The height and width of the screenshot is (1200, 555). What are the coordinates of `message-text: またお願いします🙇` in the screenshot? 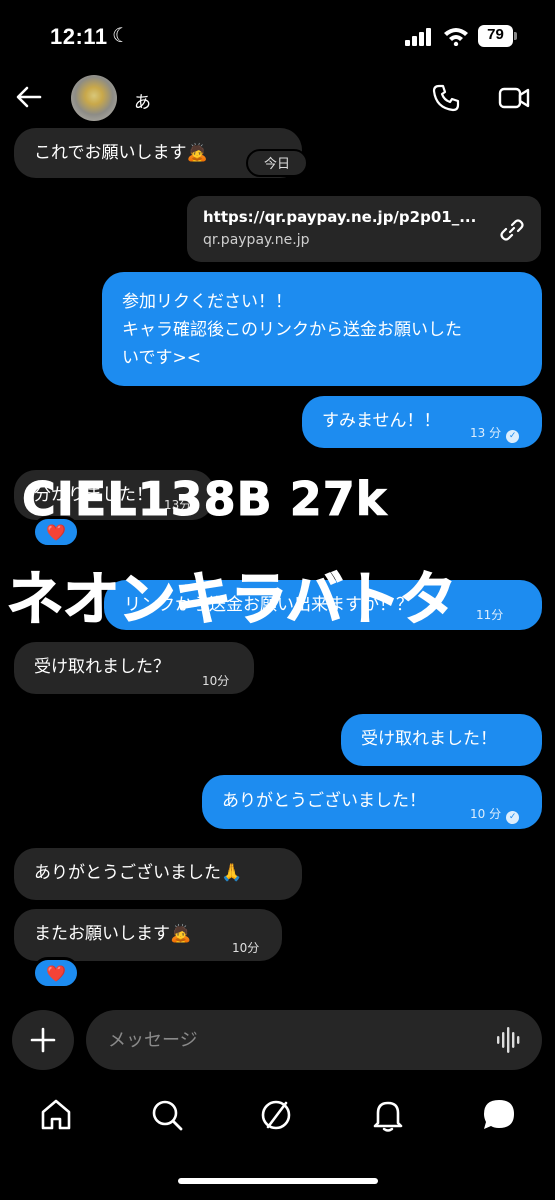 It's located at (113, 934).